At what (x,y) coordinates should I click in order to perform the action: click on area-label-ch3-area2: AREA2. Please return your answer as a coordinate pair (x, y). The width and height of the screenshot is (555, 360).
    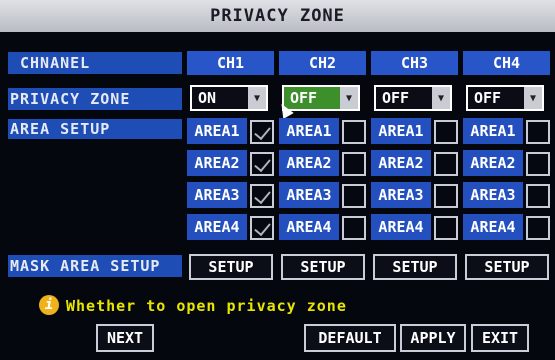
    Looking at the image, I should click on (401, 163).